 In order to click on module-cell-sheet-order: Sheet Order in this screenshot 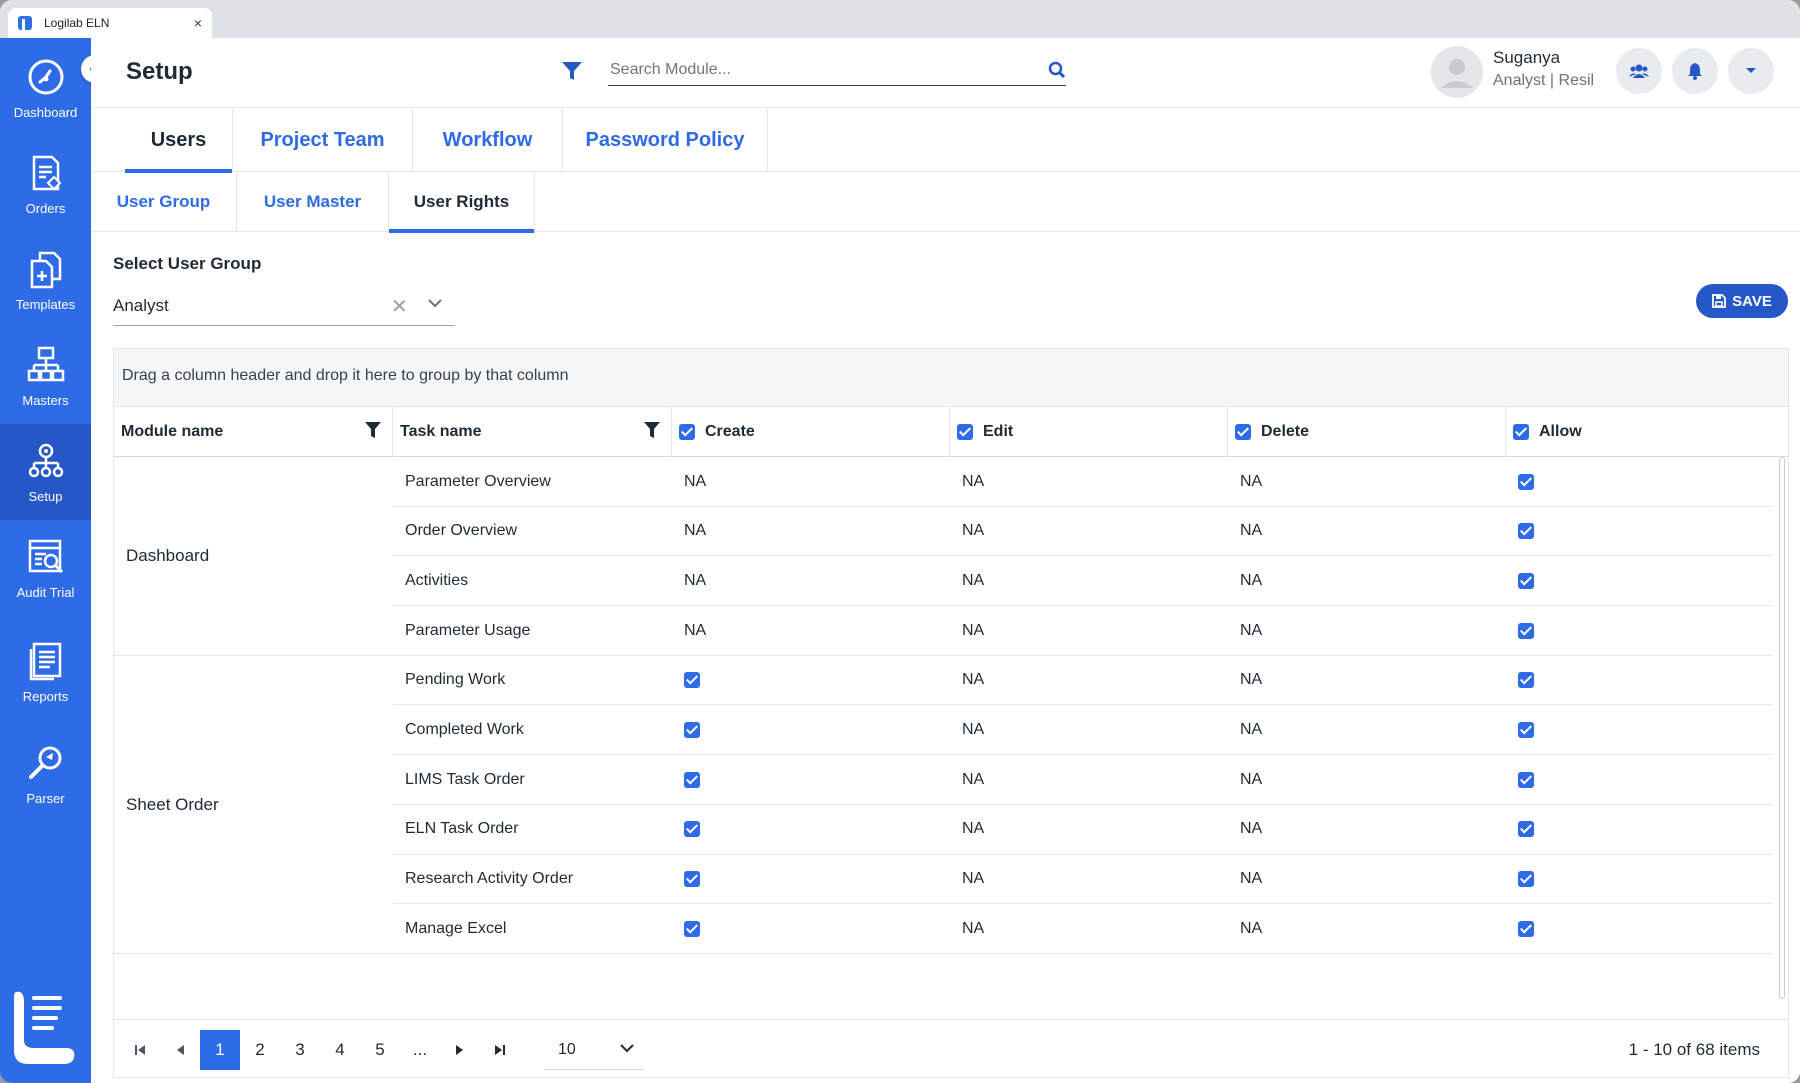, I will do `click(253, 805)`.